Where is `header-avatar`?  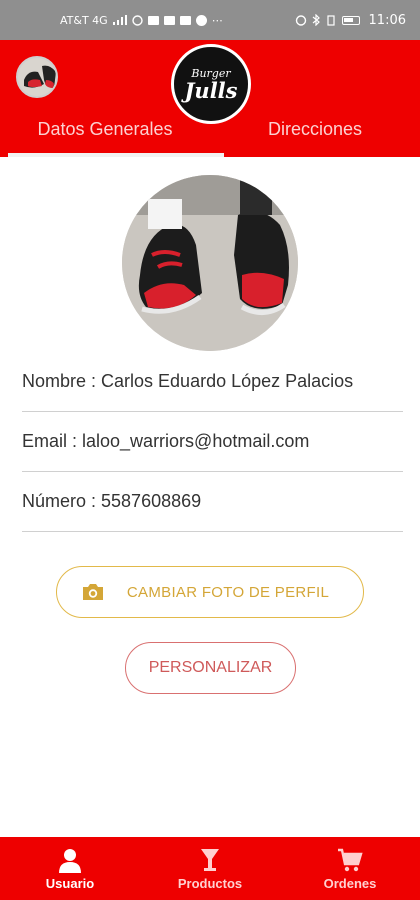 header-avatar is located at coordinates (37, 77).